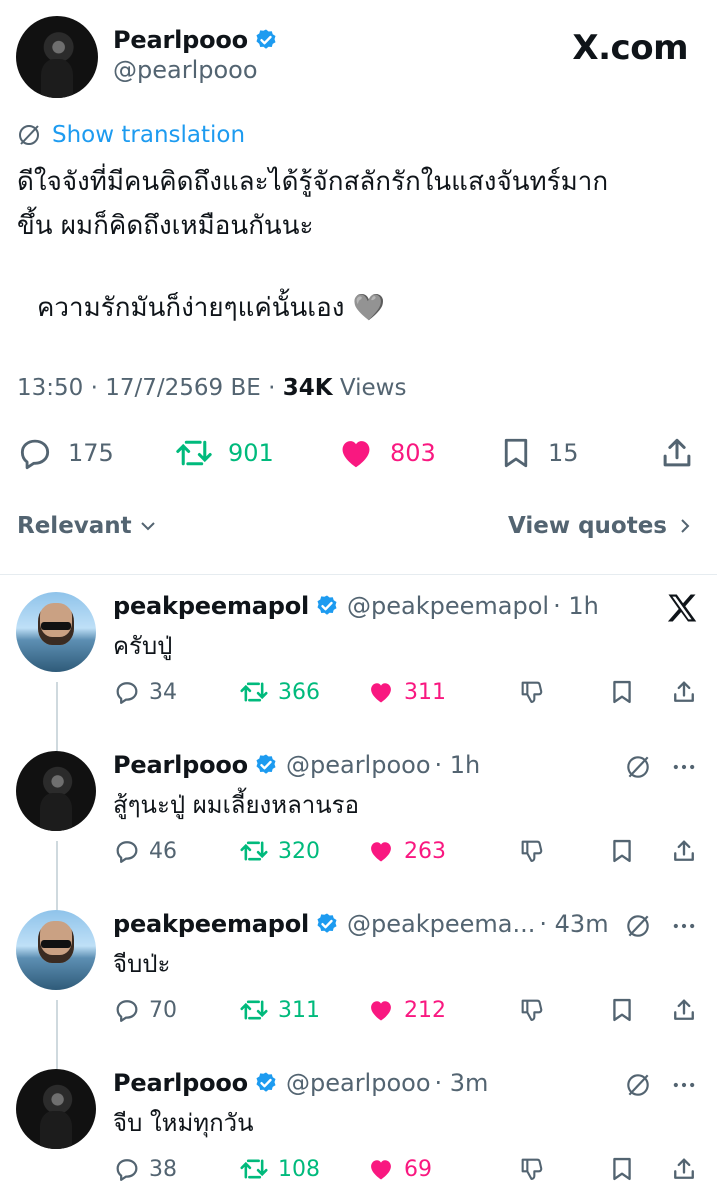 This screenshot has height=1200, width=717. I want to click on reply-time: · 43m, so click(573, 924).